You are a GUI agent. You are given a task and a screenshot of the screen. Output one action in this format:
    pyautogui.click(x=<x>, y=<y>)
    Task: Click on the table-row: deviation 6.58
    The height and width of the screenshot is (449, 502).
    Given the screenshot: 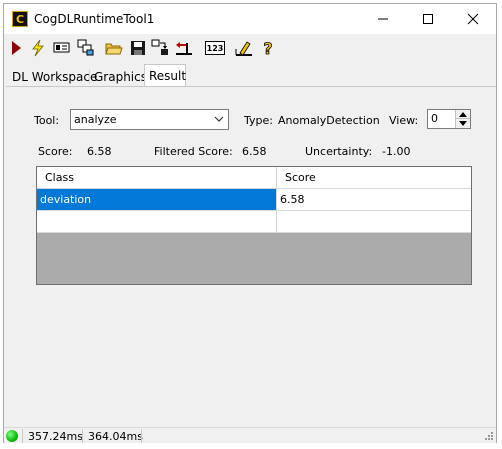 What is the action you would take?
    pyautogui.click(x=254, y=200)
    